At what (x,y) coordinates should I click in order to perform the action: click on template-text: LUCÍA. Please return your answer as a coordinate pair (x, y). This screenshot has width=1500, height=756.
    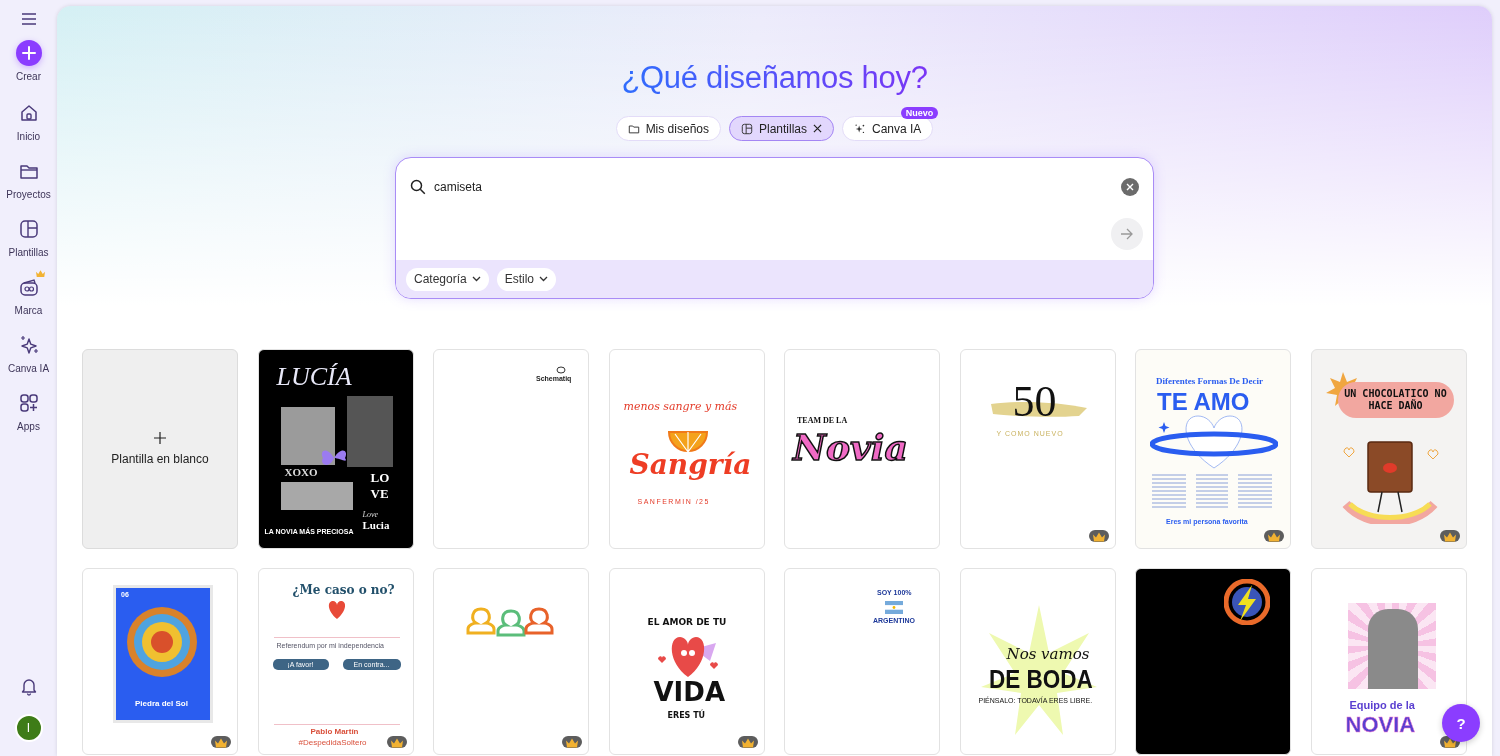
    Looking at the image, I should click on (314, 377).